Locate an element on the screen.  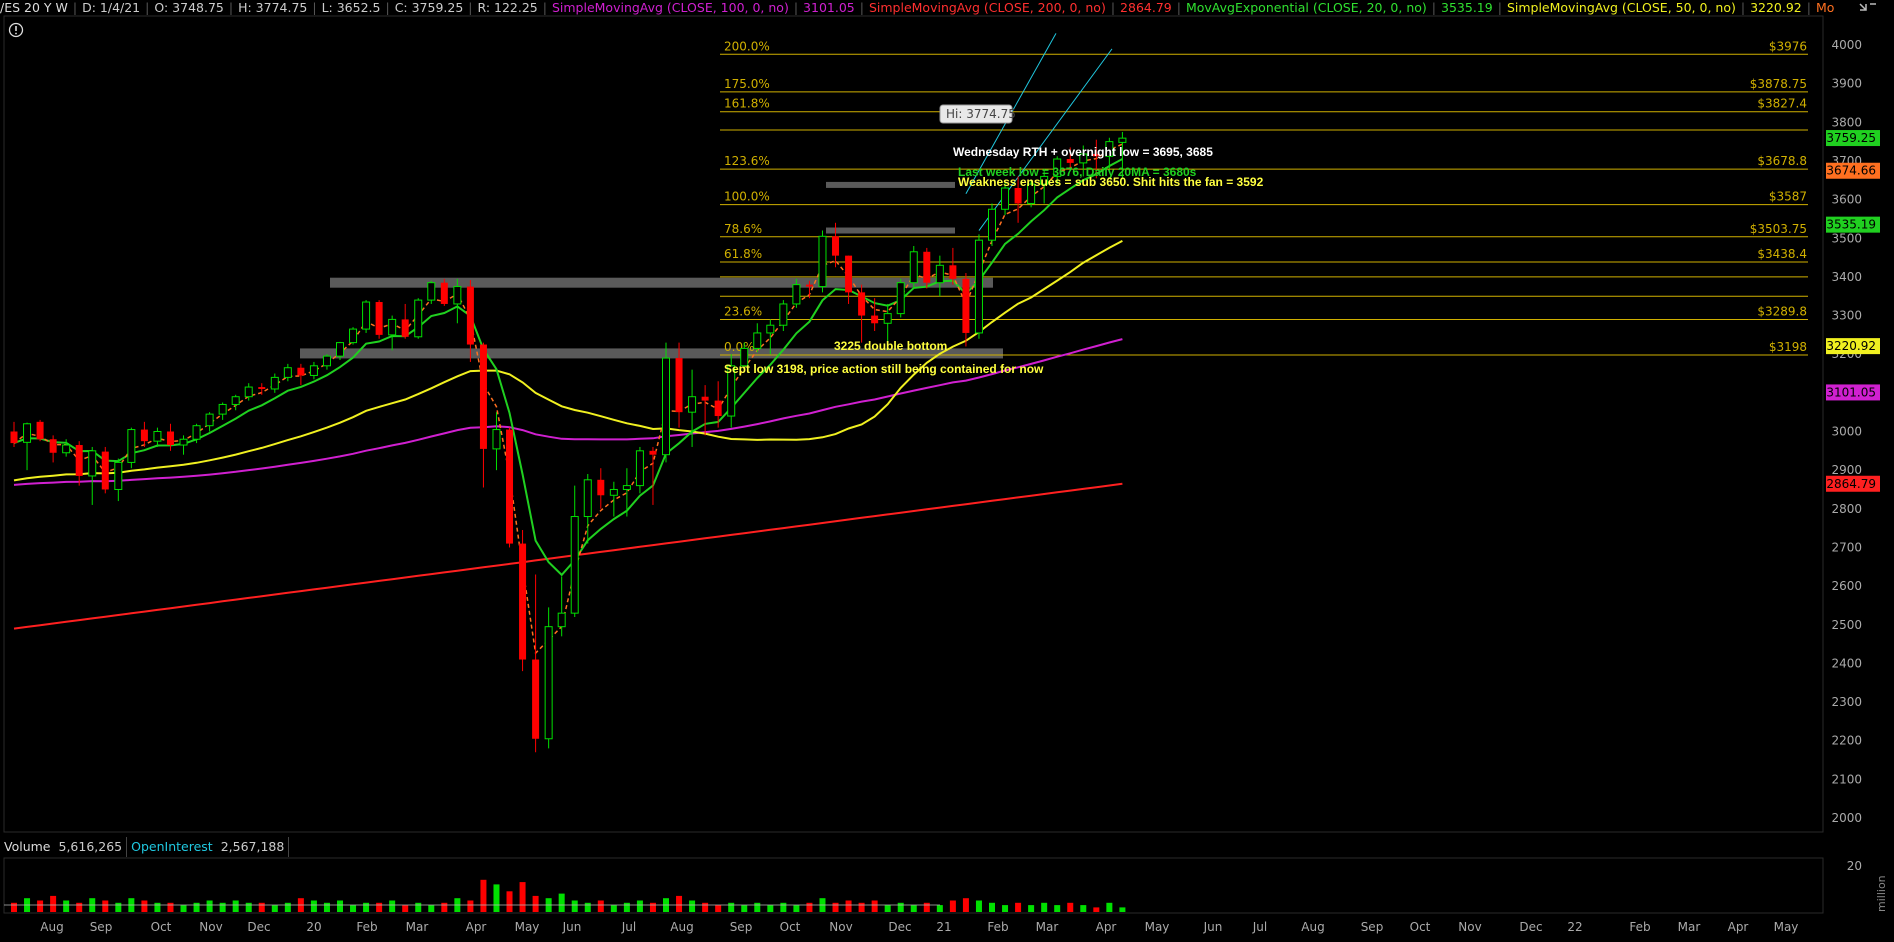
time-tick-label: Sep is located at coordinates (1372, 927).